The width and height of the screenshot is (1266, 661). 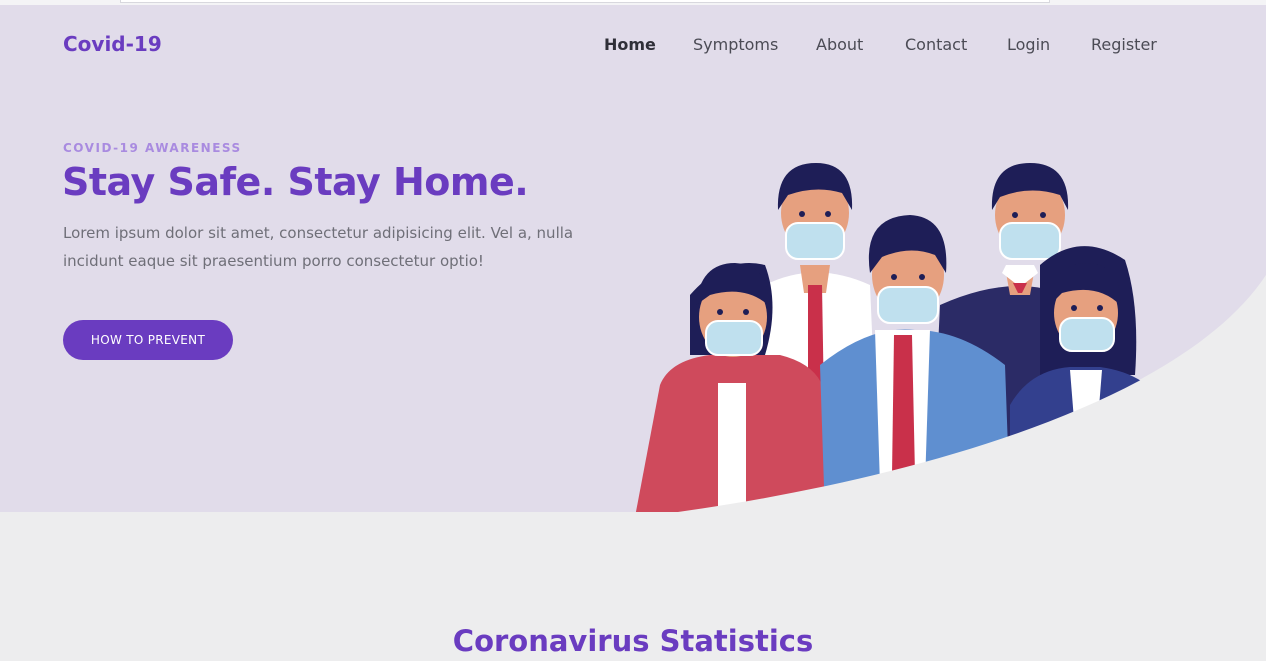 What do you see at coordinates (585, 1) in the screenshot?
I see `top-strip-inner` at bounding box center [585, 1].